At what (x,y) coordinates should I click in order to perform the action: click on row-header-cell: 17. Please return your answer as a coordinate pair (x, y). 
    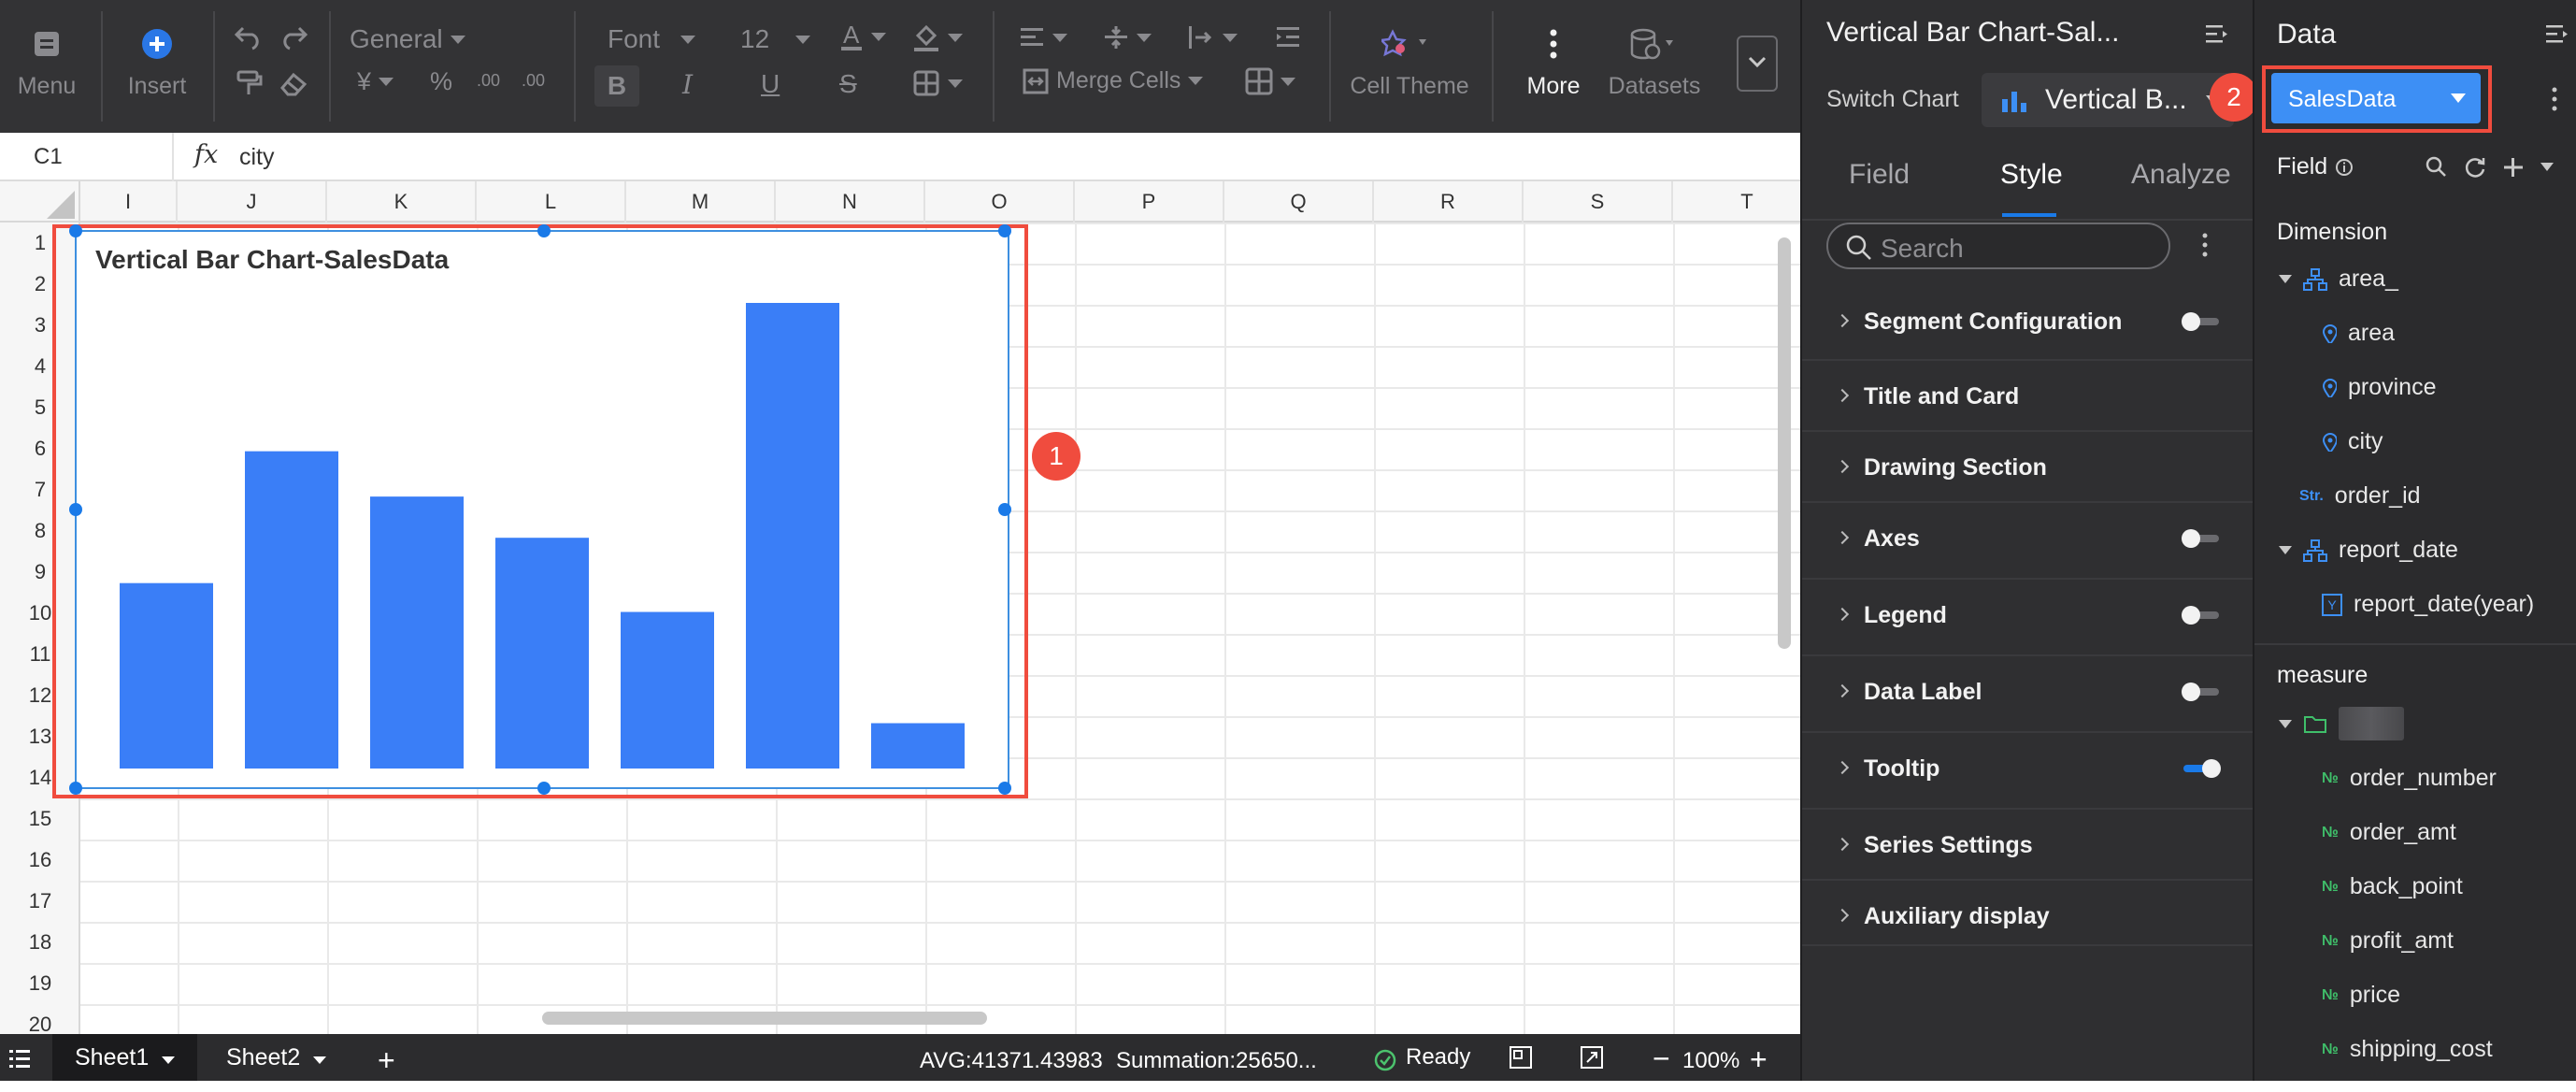
    Looking at the image, I should click on (40, 901).